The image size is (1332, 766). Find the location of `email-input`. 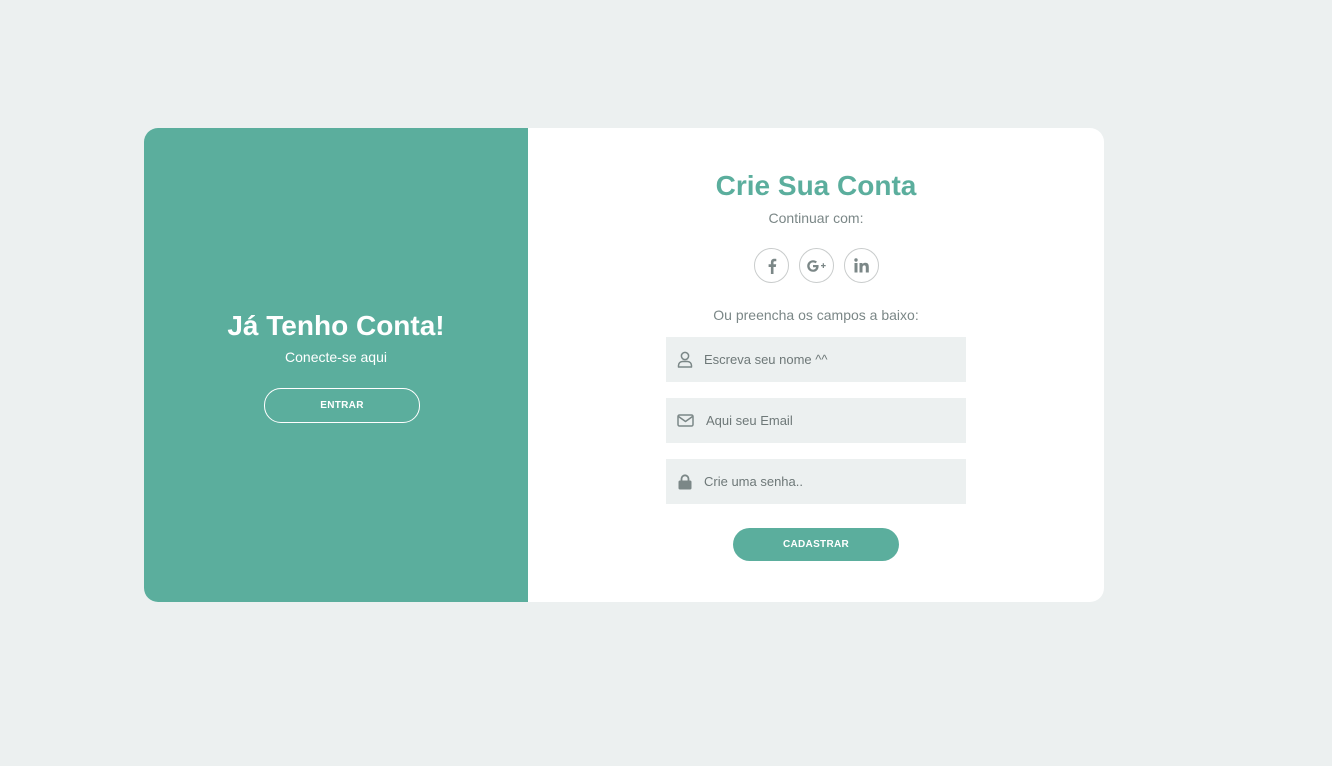

email-input is located at coordinates (836, 420).